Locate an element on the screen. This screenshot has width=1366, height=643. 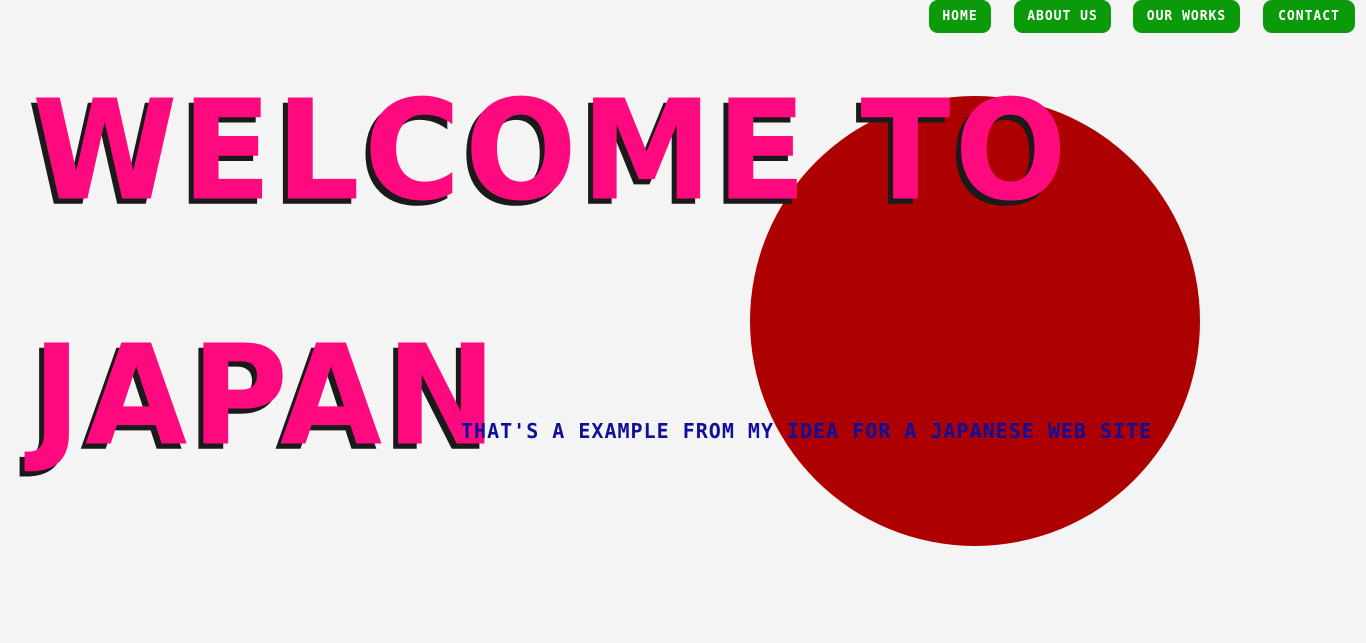
nav-about-button: About us is located at coordinates (1062, 16).